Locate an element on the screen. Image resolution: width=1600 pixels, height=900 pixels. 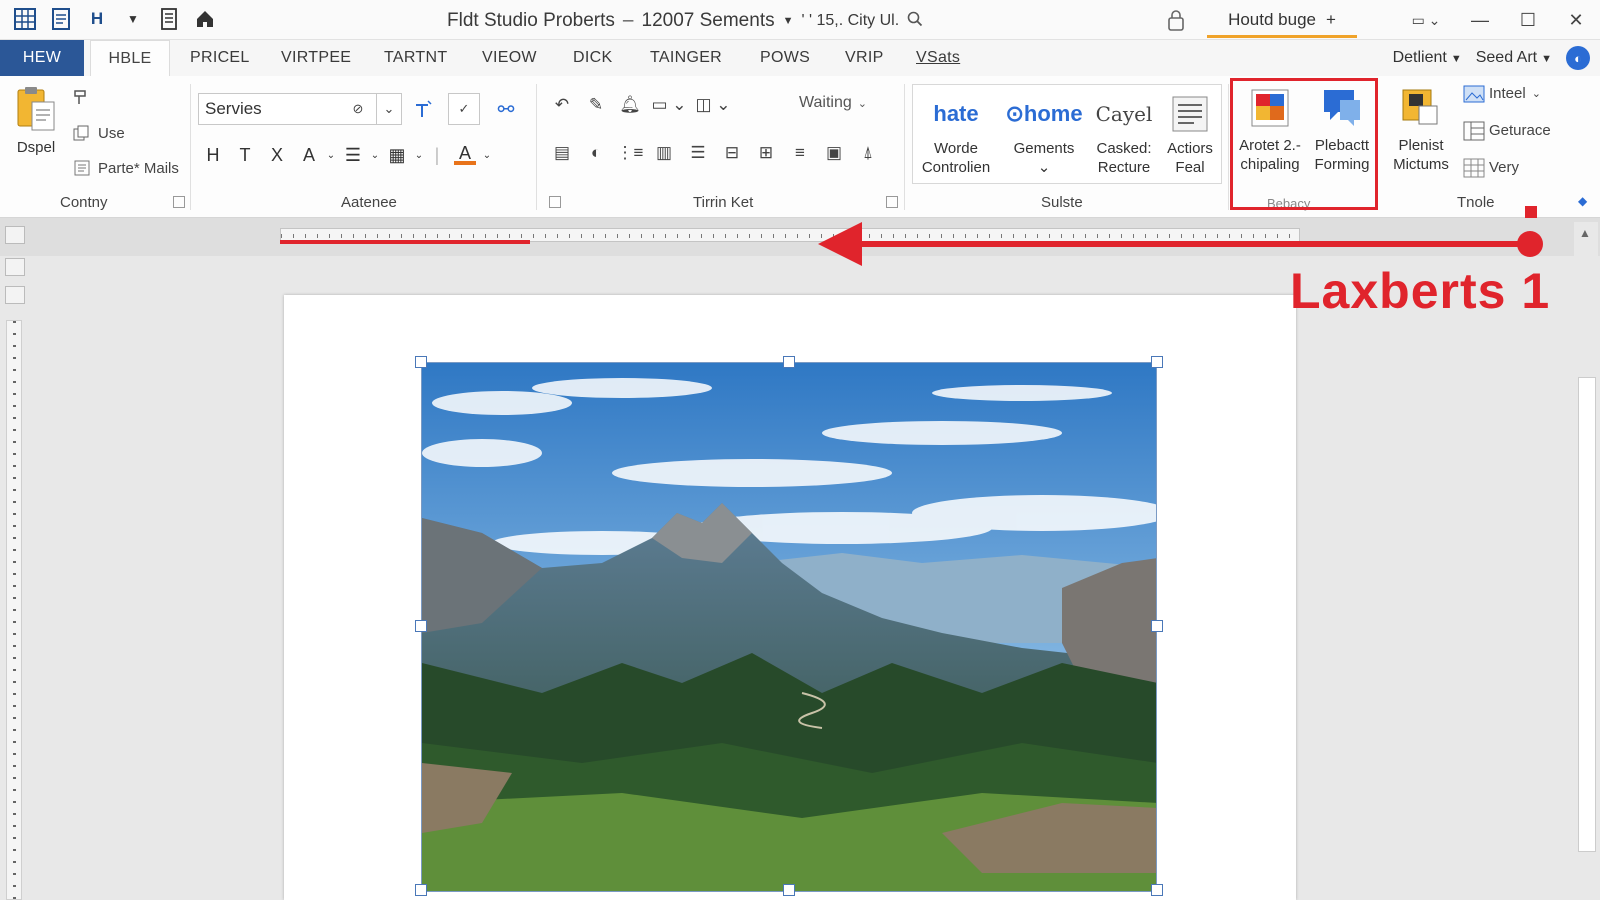
document-icon is located at coordinates (61, 19).